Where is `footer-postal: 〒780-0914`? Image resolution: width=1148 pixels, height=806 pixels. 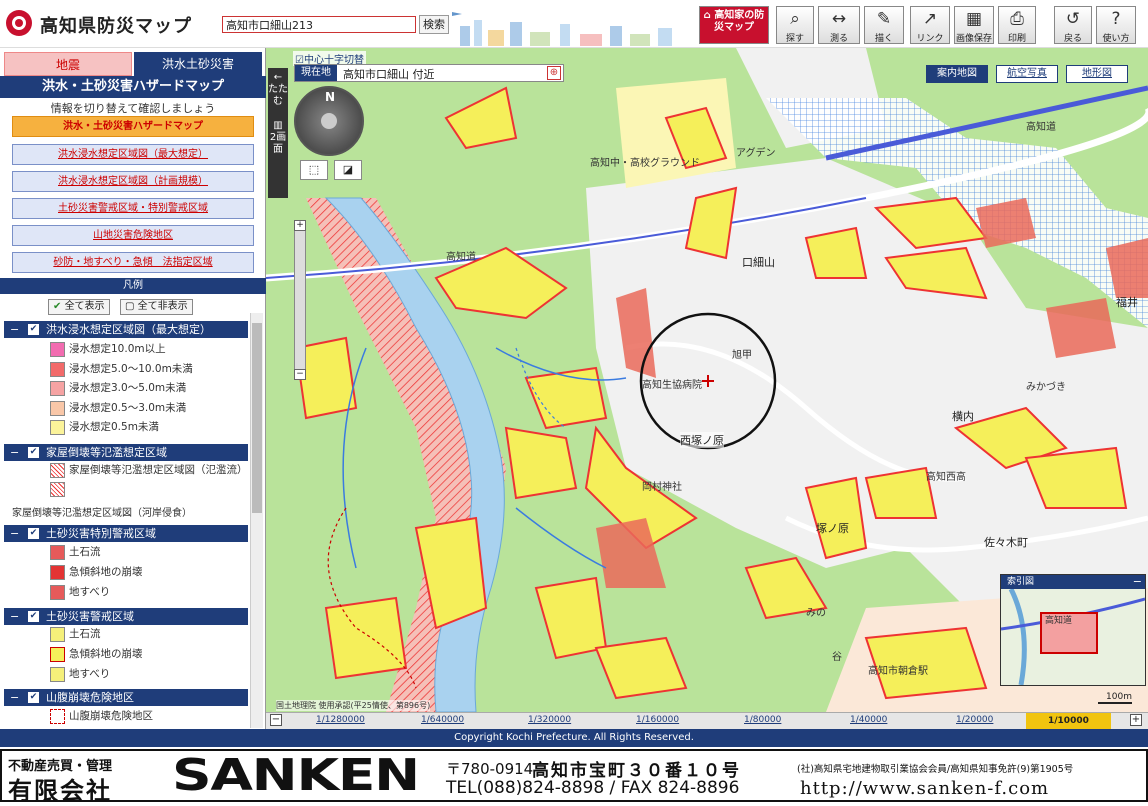 footer-postal: 〒780-0914 is located at coordinates (490, 769).